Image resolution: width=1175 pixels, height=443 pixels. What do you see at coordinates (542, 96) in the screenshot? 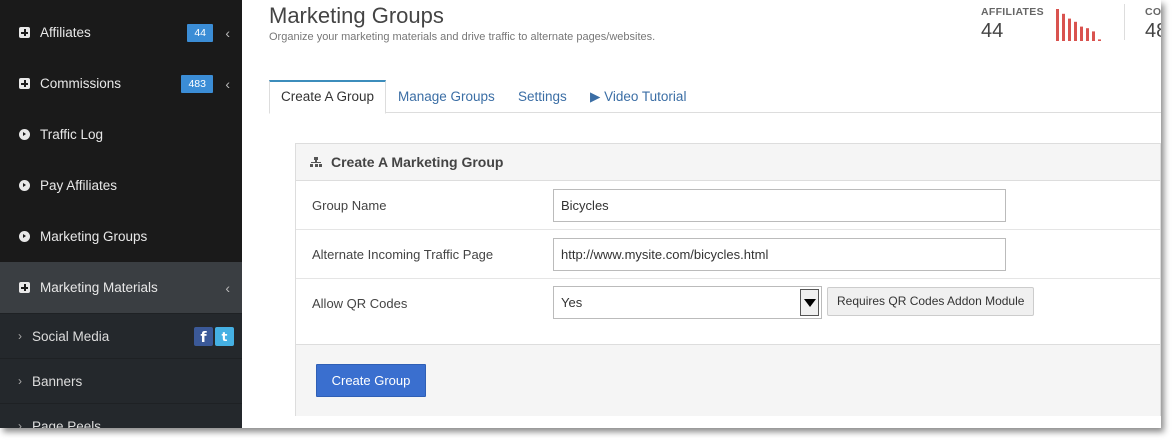
I see `tab-settings: Settings` at bounding box center [542, 96].